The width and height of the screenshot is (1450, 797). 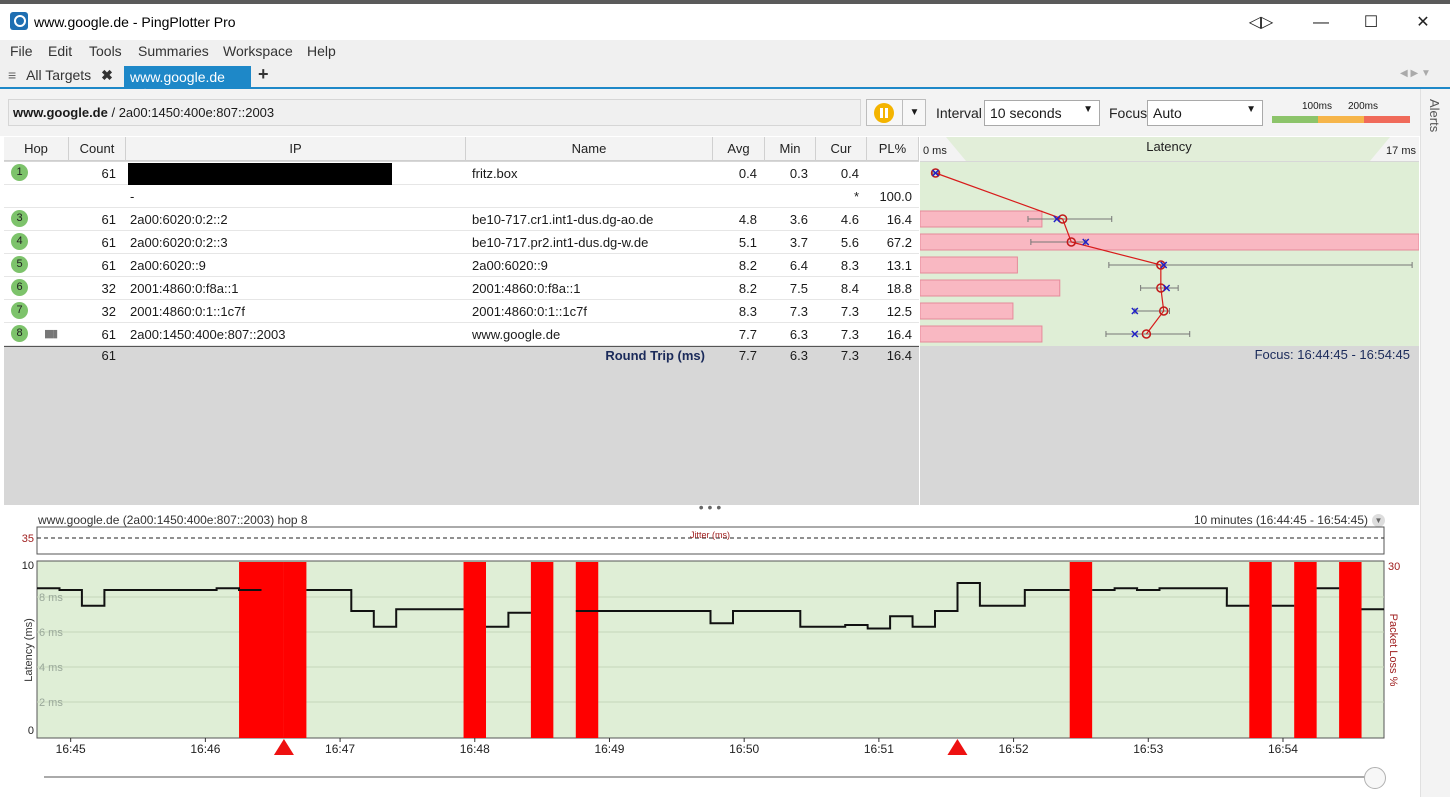 I want to click on table-row: 1 61 fritz.box 0.4 0.3 0.4, so click(x=461, y=173).